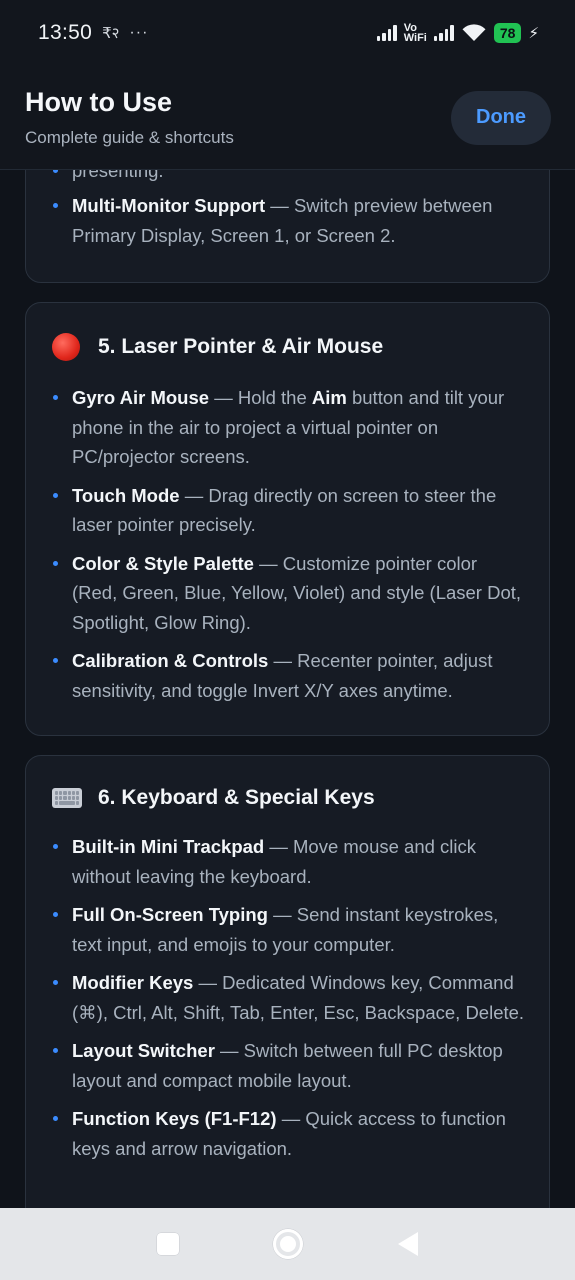 The image size is (575, 1280). What do you see at coordinates (65, 32) in the screenshot?
I see `status-time: 13:50` at bounding box center [65, 32].